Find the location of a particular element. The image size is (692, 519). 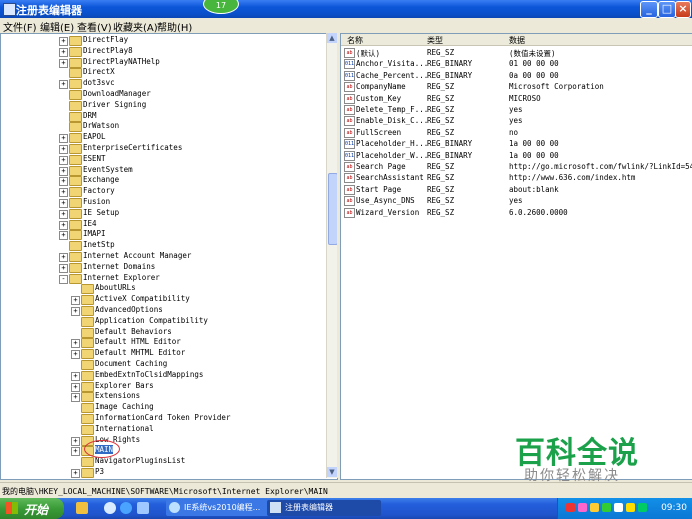

registry-value-row: ab (默认) REG_SZ (数值未设置) is located at coordinates (516, 52).